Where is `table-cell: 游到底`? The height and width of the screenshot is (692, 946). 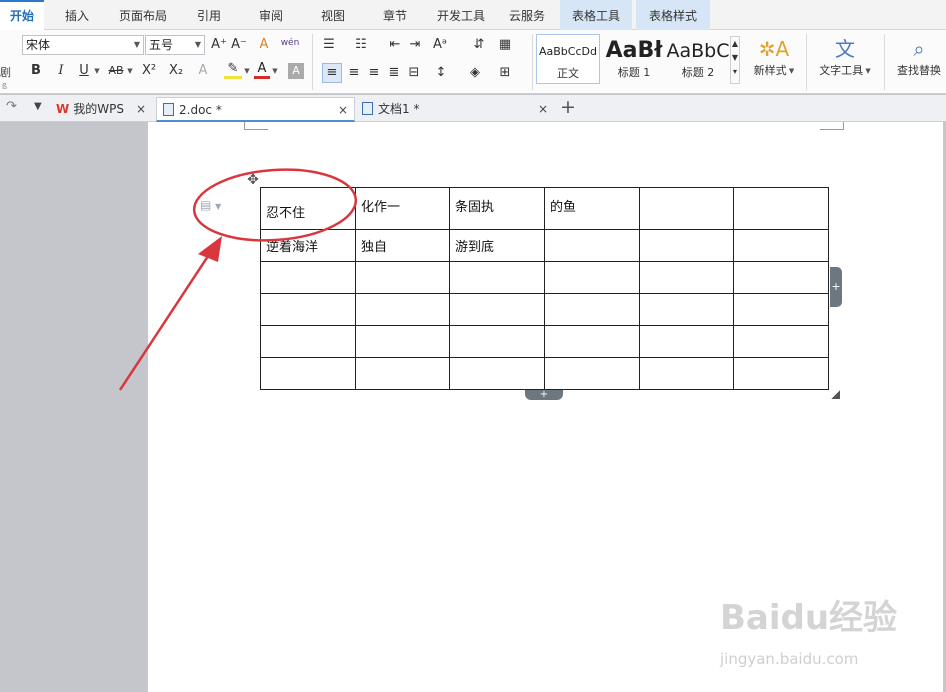 table-cell: 游到底 is located at coordinates (497, 245).